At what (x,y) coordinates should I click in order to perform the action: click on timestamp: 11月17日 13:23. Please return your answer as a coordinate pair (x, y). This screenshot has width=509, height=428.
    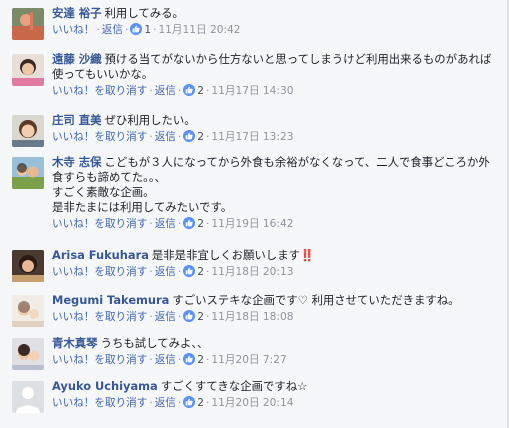
    Looking at the image, I should click on (252, 137).